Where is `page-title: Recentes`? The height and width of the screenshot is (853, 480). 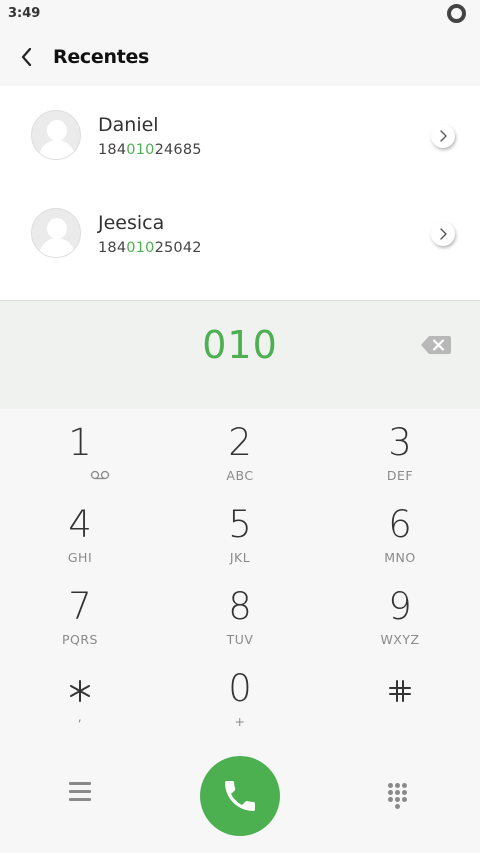 page-title: Recentes is located at coordinates (101, 57).